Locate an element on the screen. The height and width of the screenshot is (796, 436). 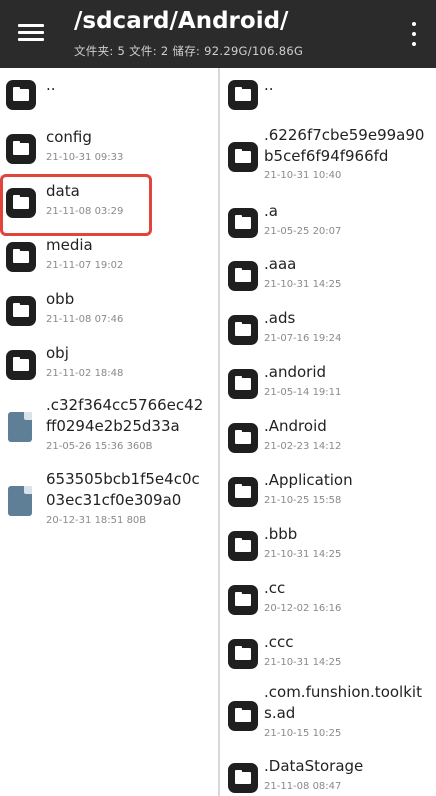
item-meta: 21-11-08 08:47 is located at coordinates (303, 786).